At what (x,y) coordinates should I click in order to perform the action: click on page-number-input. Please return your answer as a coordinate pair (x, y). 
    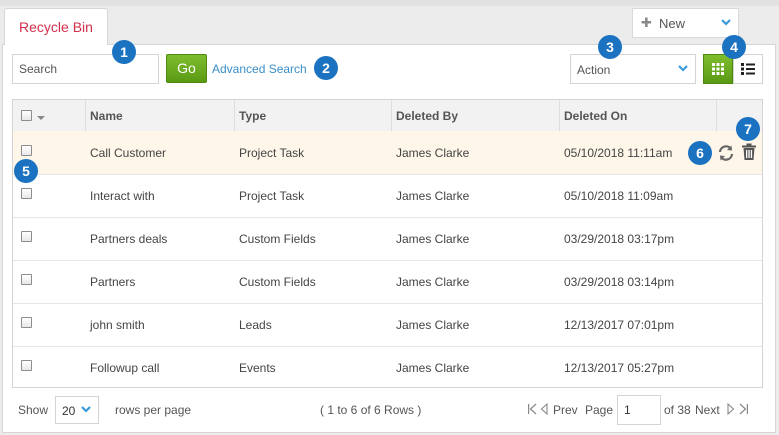
    Looking at the image, I should click on (639, 410).